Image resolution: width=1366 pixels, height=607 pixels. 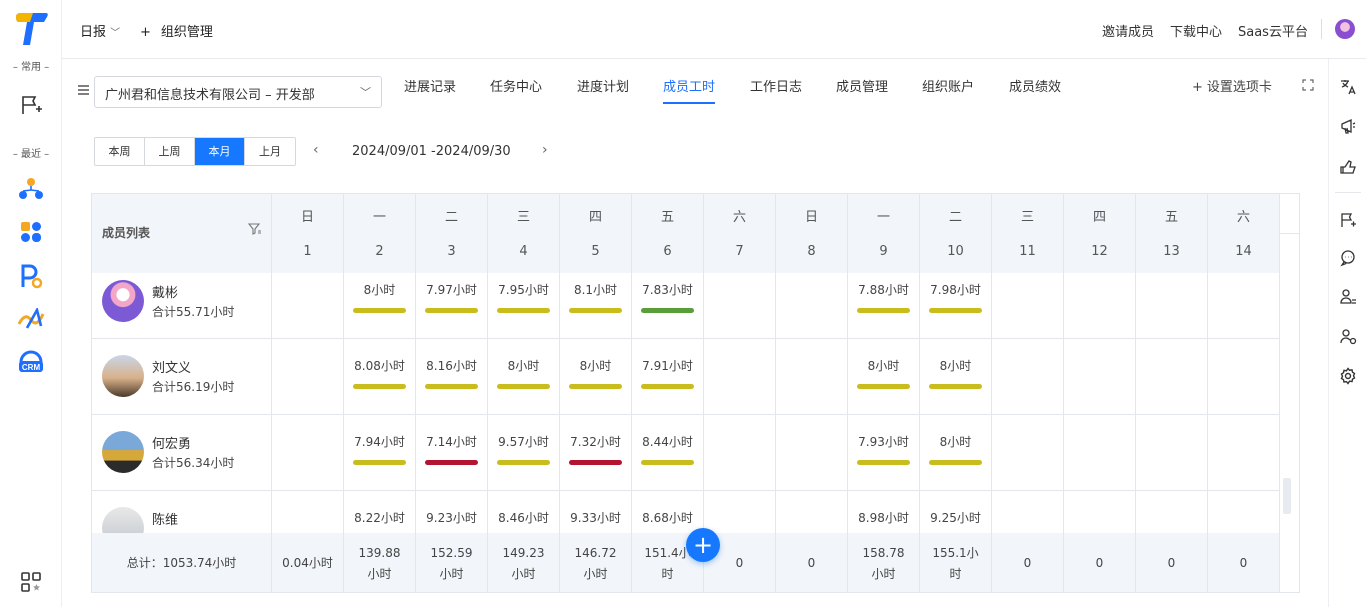 What do you see at coordinates (1348, 167) in the screenshot?
I see `thumbs-up-icon` at bounding box center [1348, 167].